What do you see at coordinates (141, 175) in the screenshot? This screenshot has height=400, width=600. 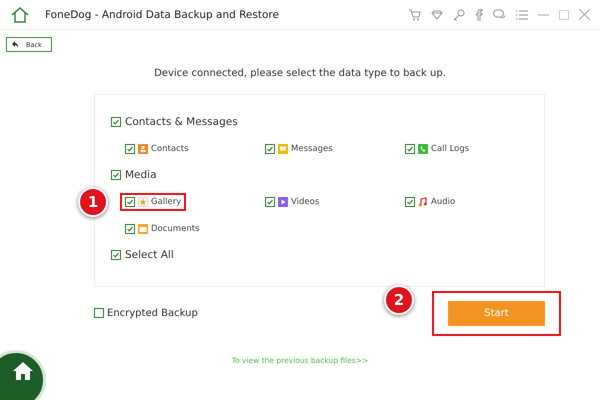 I see `group-label: Media` at bounding box center [141, 175].